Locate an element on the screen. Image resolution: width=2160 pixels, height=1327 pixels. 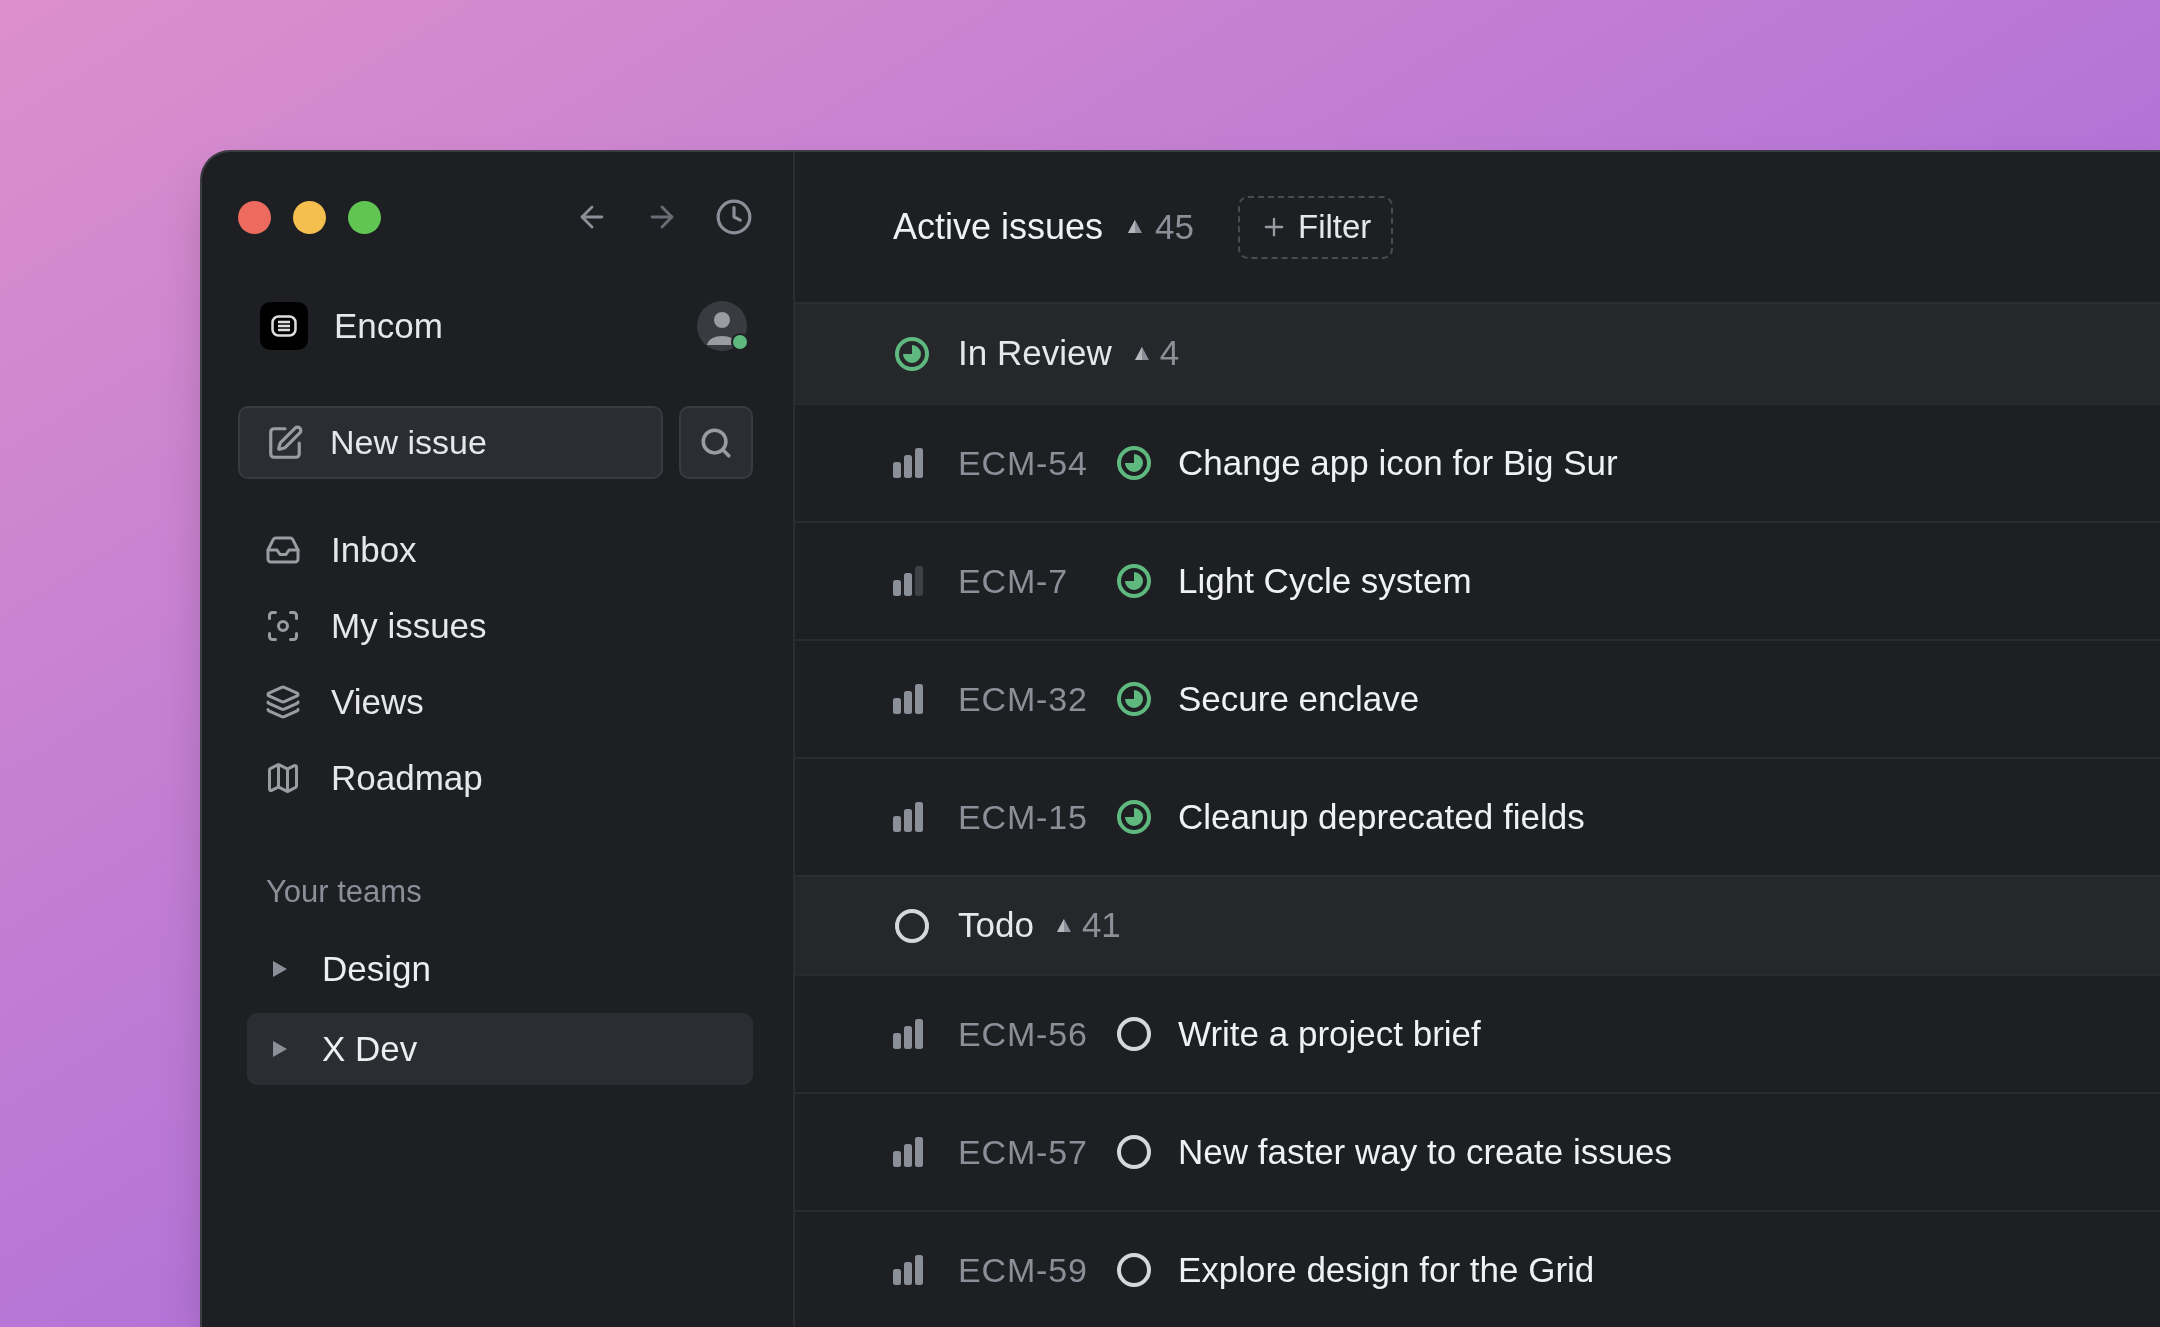
close-window-button is located at coordinates (254, 217).